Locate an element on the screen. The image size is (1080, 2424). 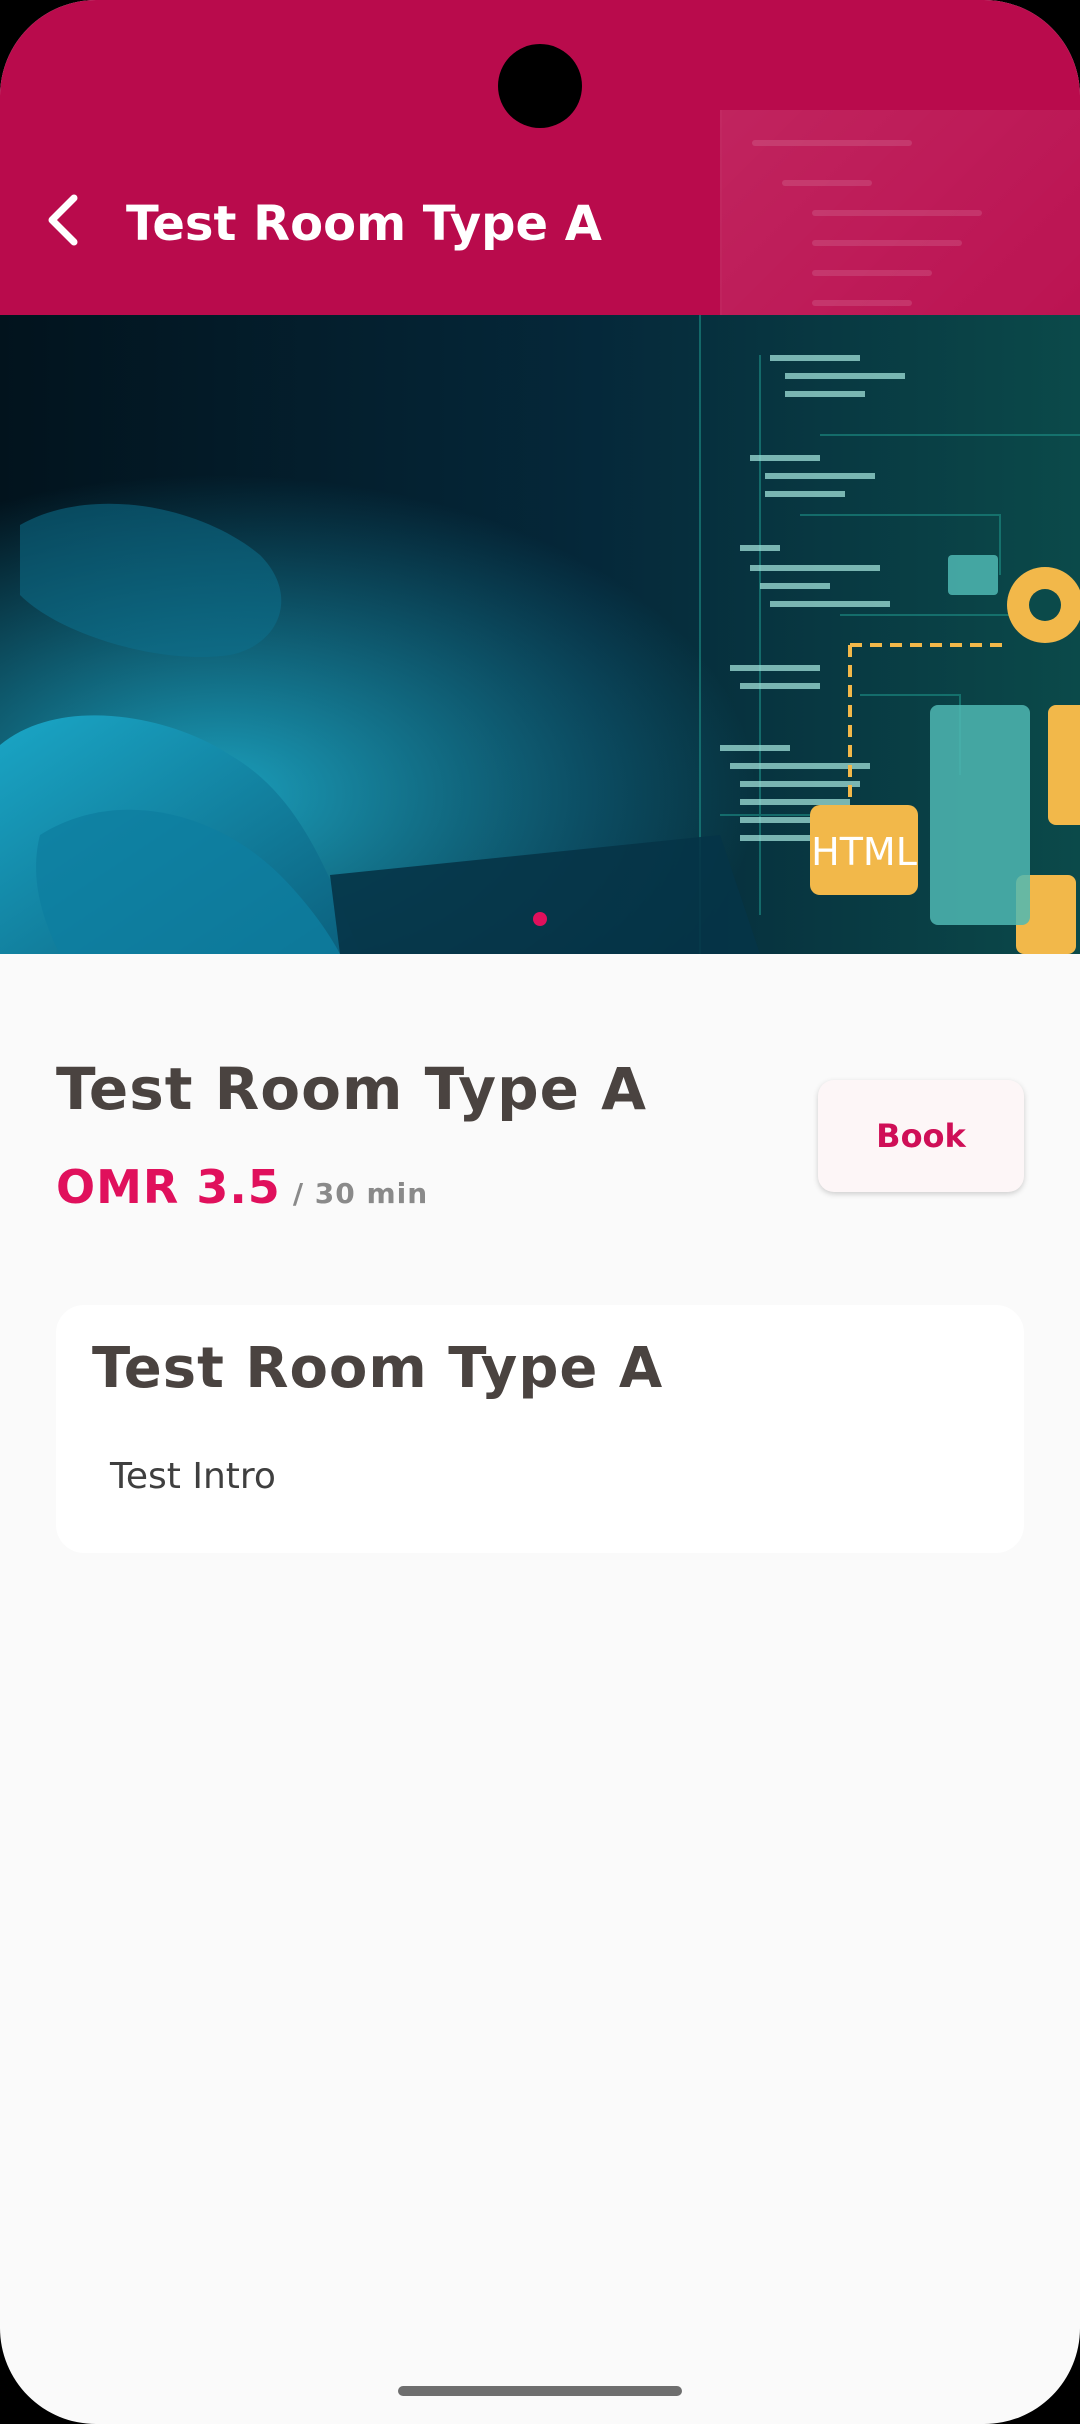
home-indicator is located at coordinates (540, 2391).